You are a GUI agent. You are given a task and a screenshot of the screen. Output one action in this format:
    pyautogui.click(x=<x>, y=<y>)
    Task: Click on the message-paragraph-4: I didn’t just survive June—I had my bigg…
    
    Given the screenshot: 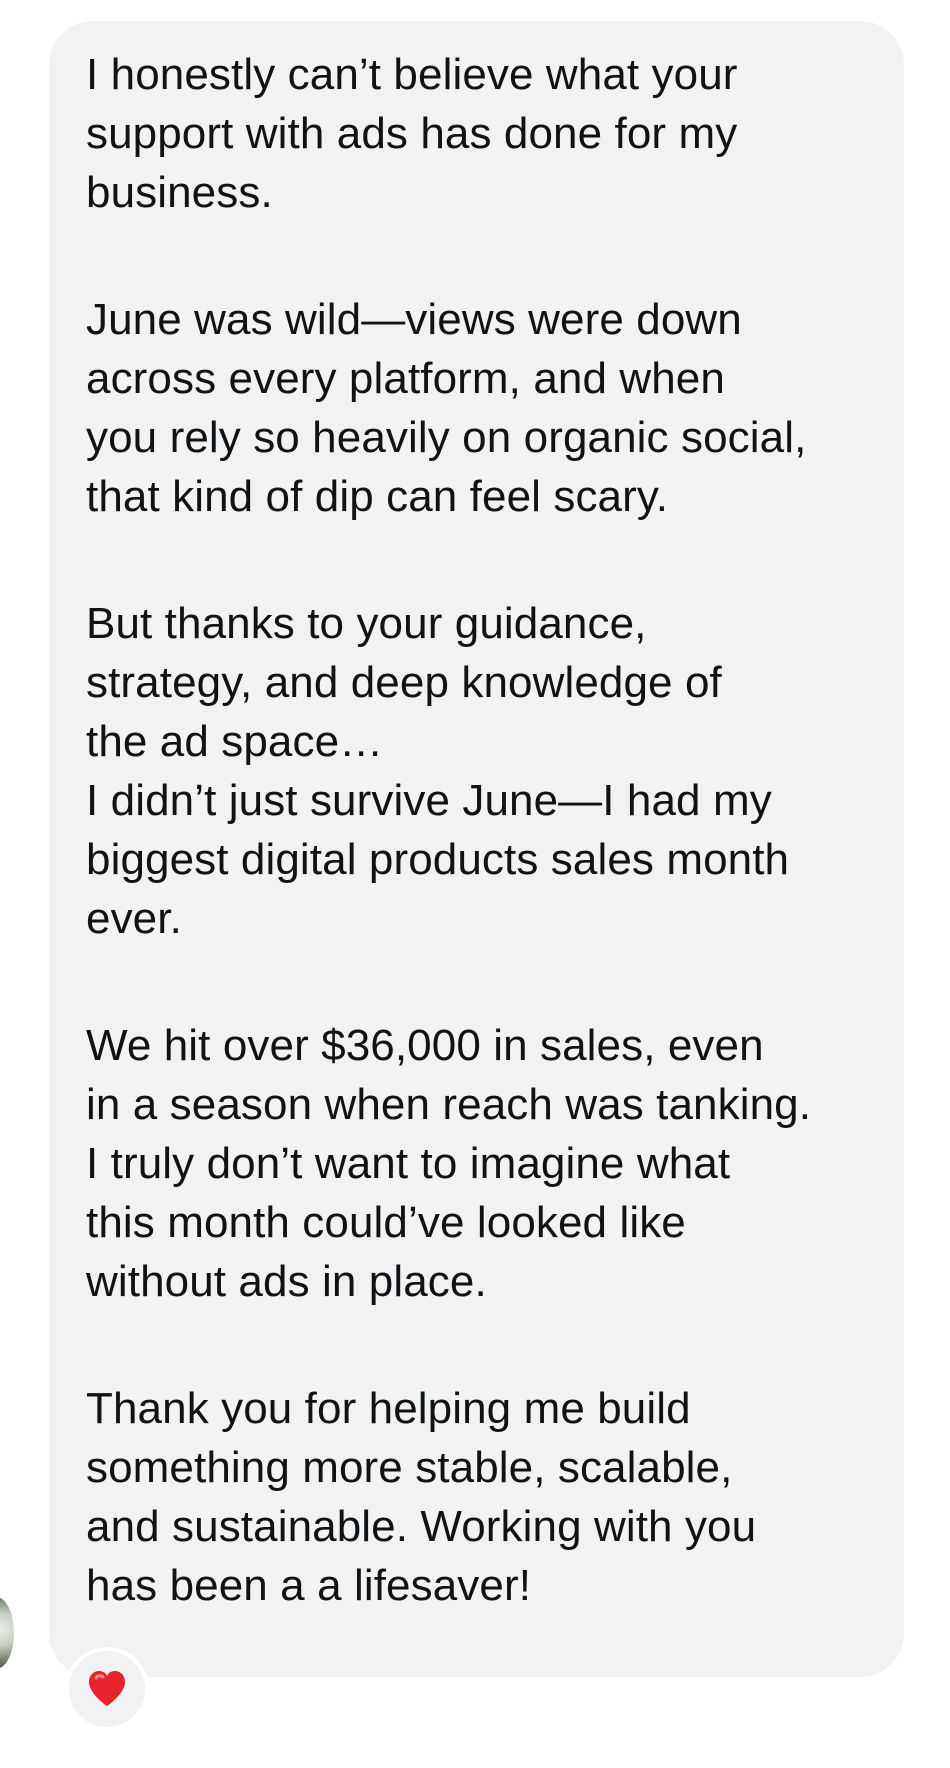 What is the action you would take?
    pyautogui.click(x=438, y=859)
    